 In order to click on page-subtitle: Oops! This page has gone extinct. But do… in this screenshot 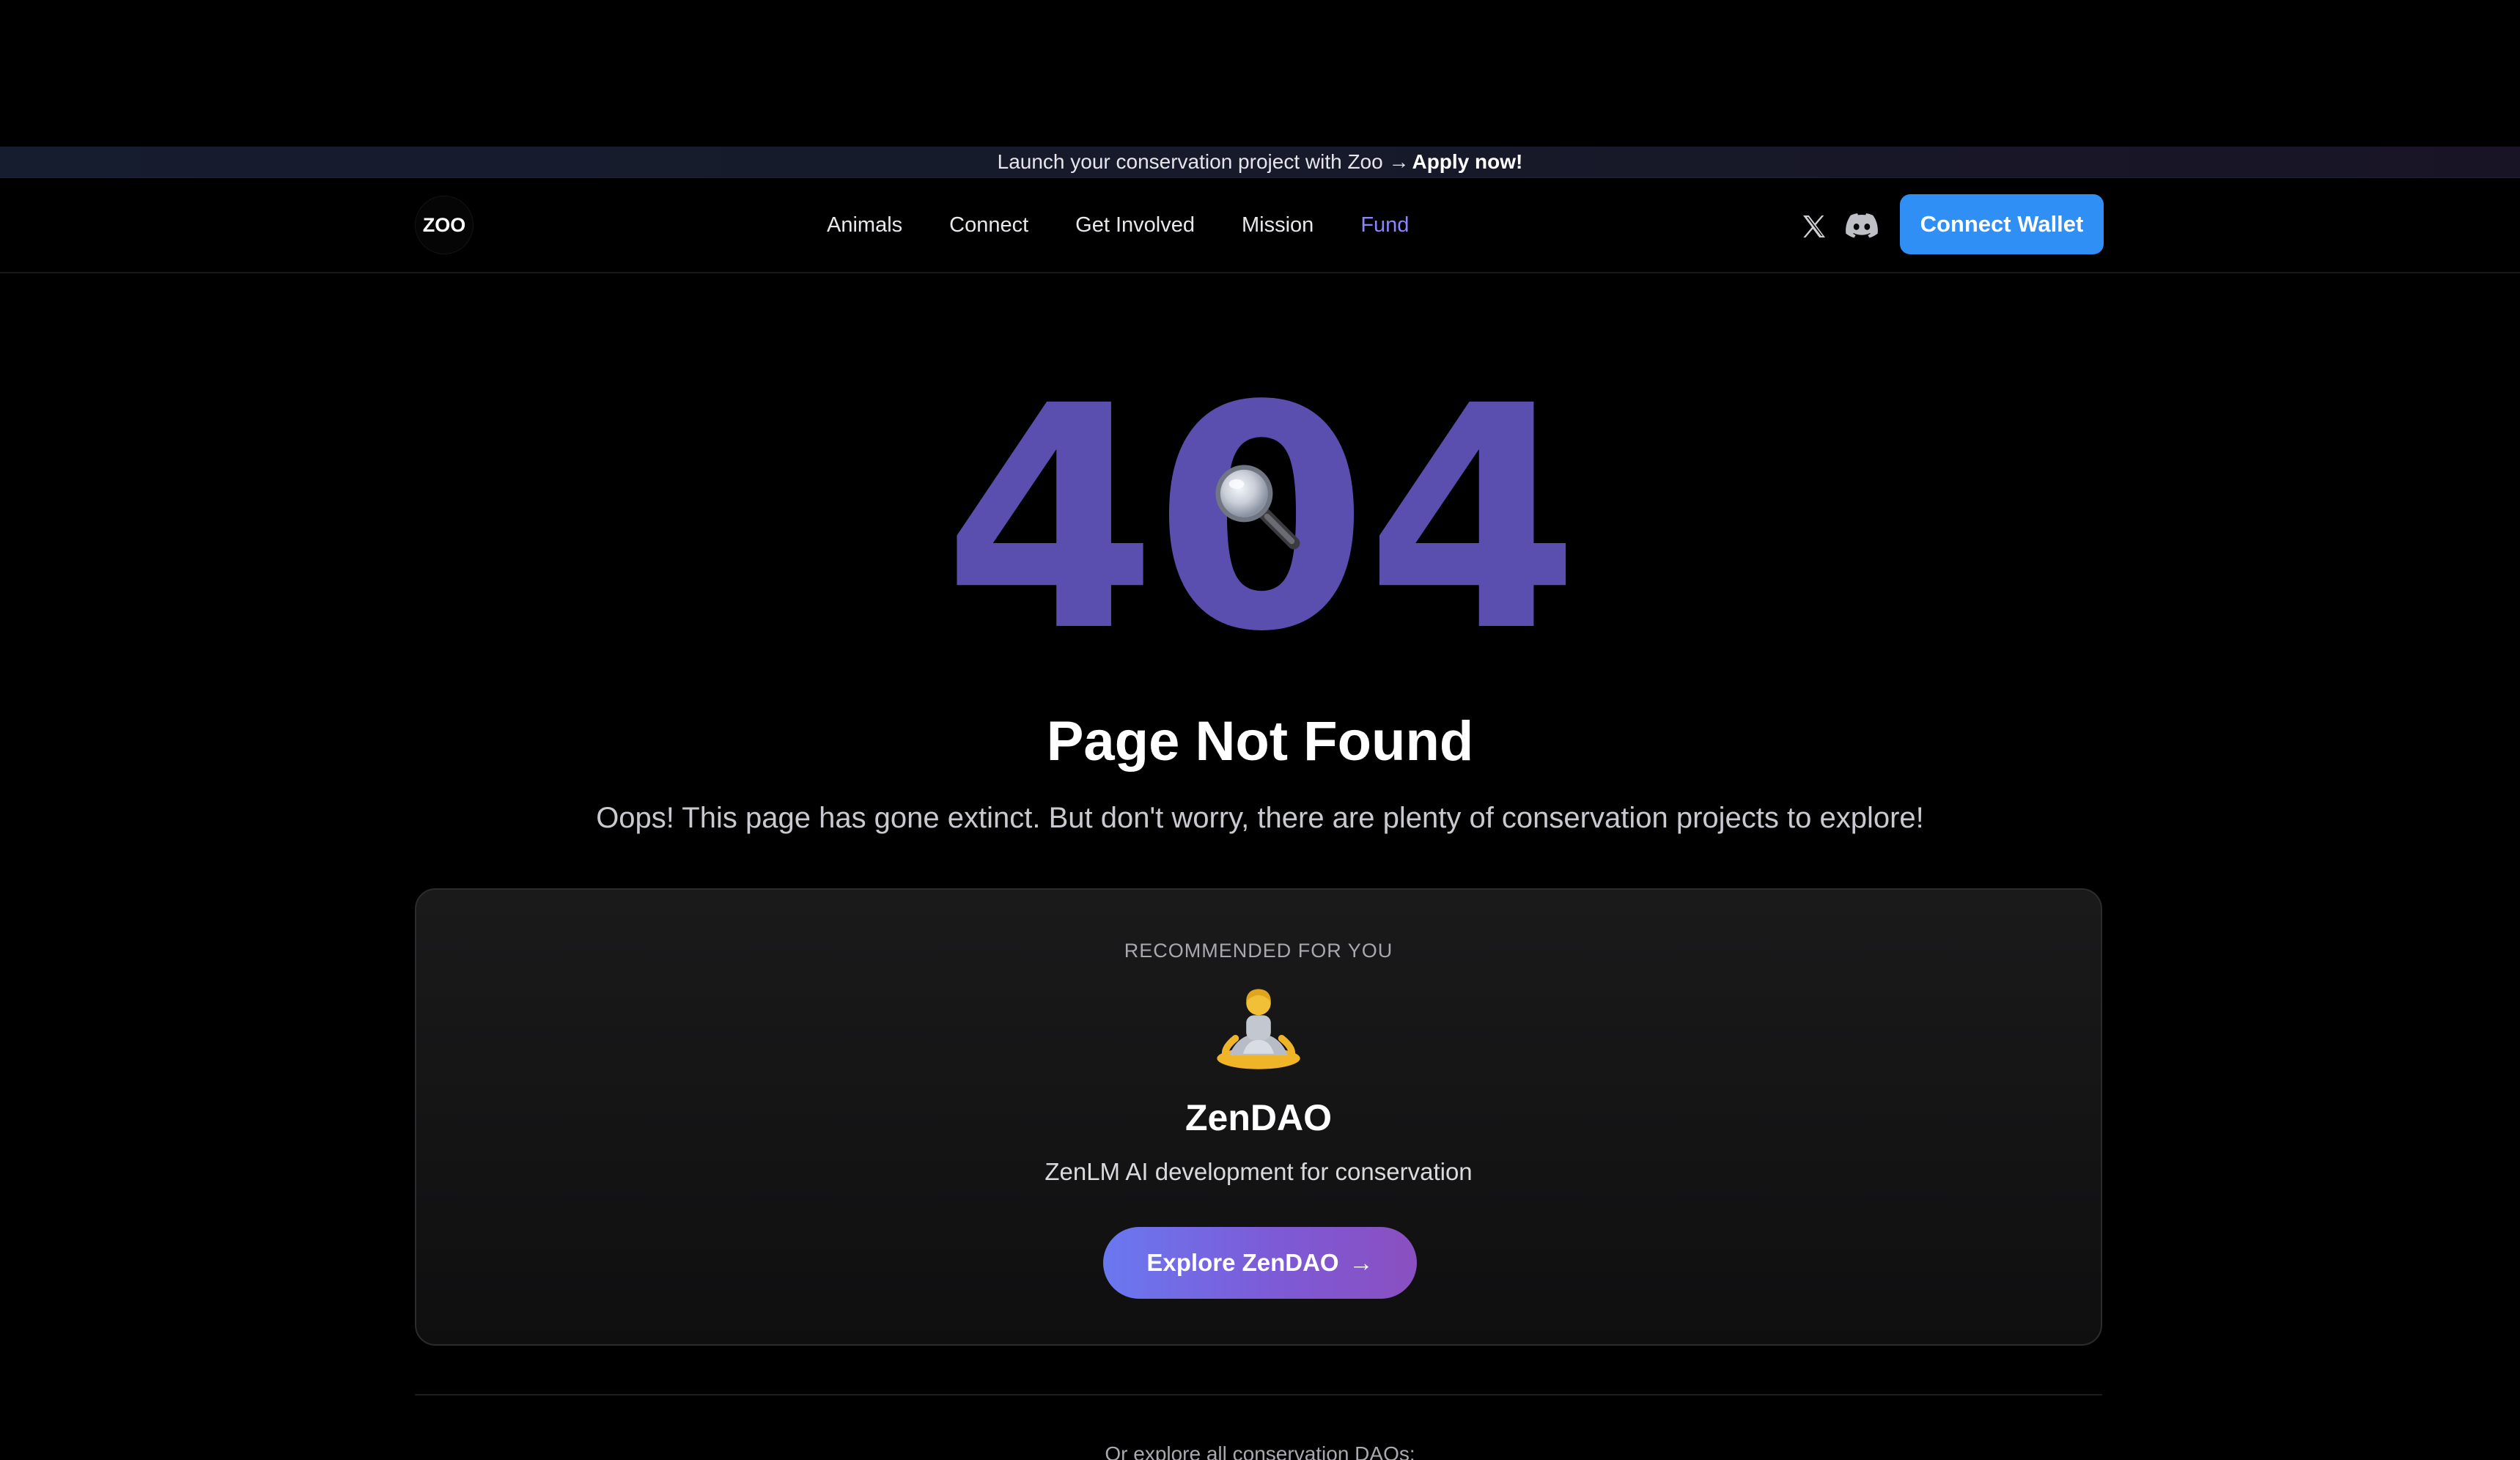, I will do `click(1260, 818)`.